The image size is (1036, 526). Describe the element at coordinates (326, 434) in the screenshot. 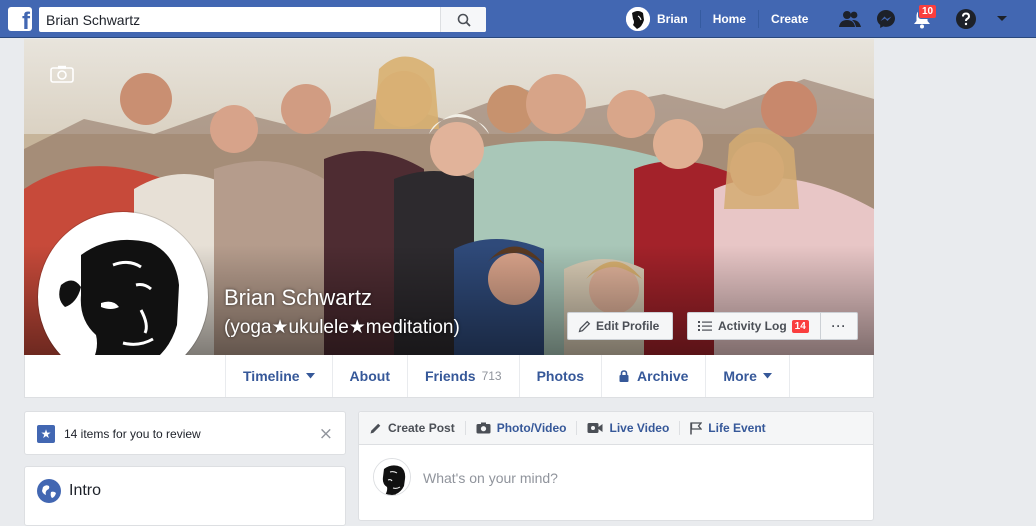

I see `close-icon: ×` at that location.